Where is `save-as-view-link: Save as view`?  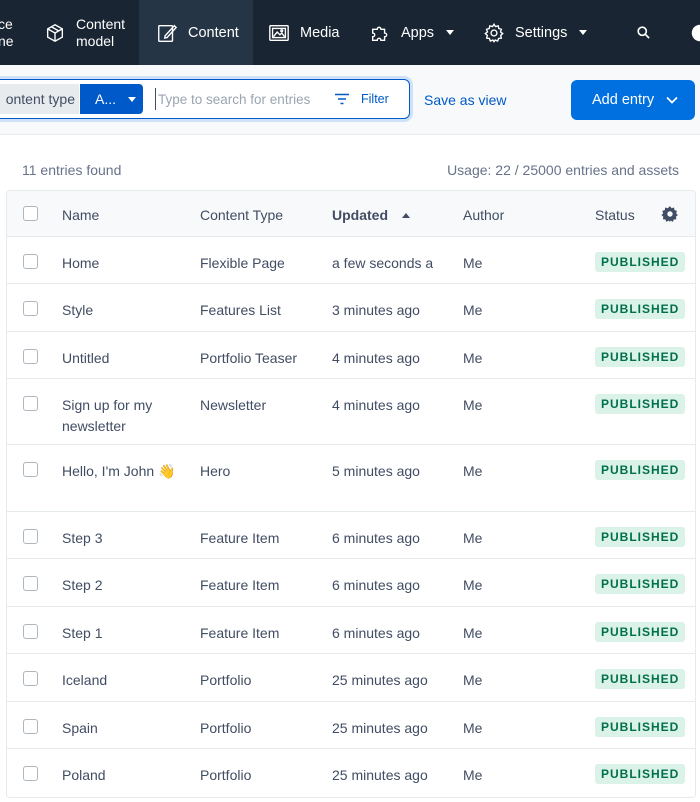 save-as-view-link: Save as view is located at coordinates (465, 100).